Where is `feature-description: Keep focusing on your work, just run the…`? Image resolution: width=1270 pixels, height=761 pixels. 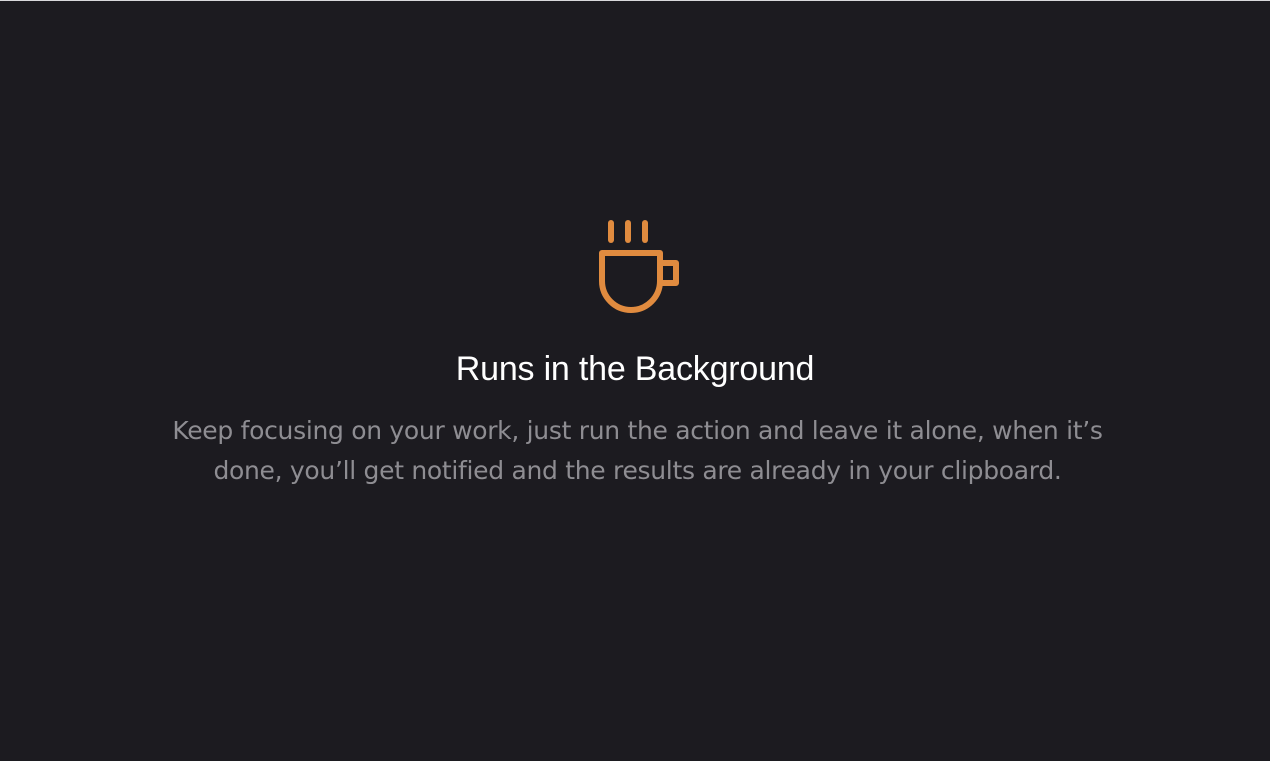 feature-description: Keep focusing on your work, just run the… is located at coordinates (637, 450).